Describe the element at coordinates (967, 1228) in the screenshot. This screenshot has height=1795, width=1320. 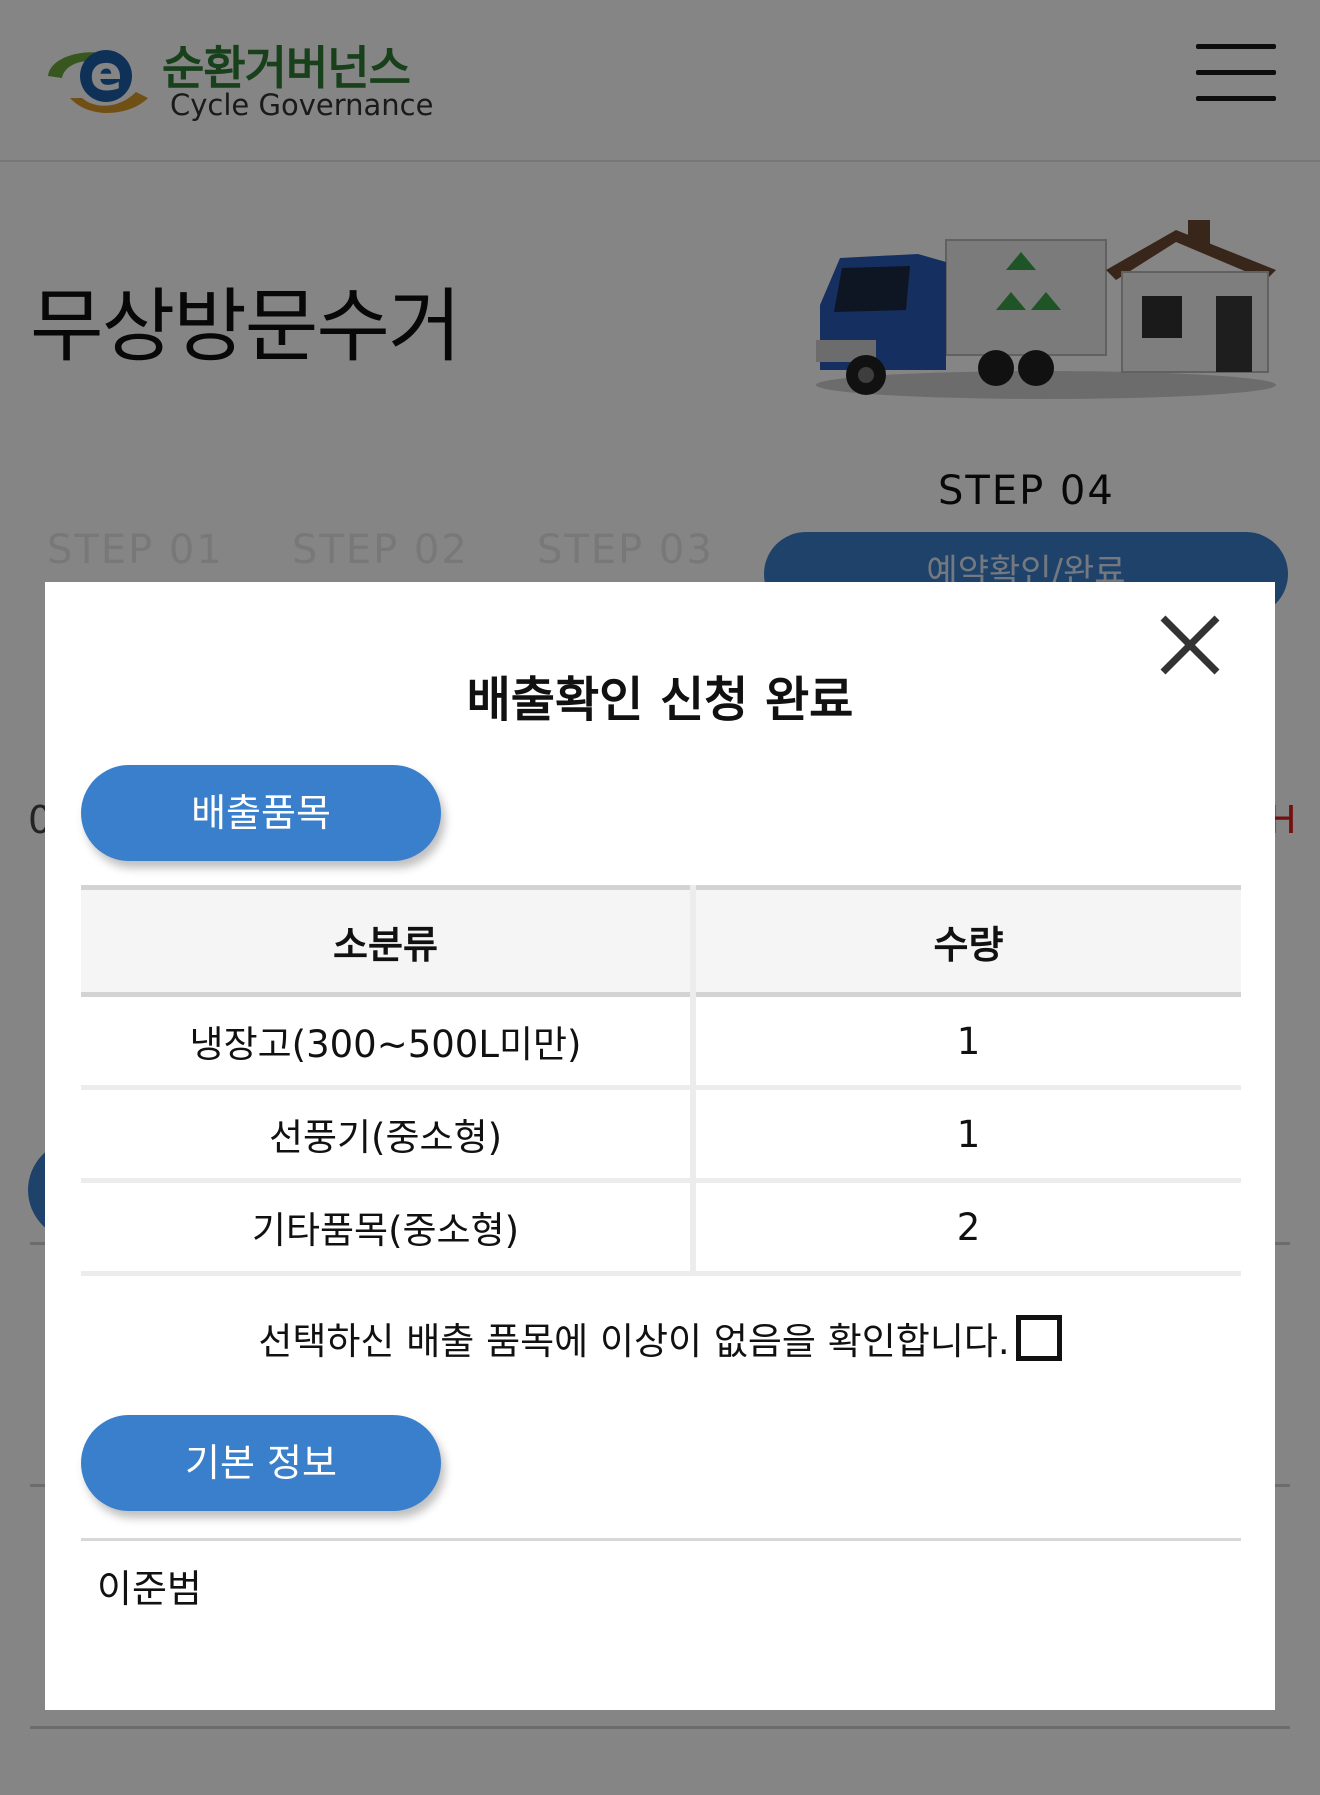
I see `item-quantity-cell: 2` at that location.